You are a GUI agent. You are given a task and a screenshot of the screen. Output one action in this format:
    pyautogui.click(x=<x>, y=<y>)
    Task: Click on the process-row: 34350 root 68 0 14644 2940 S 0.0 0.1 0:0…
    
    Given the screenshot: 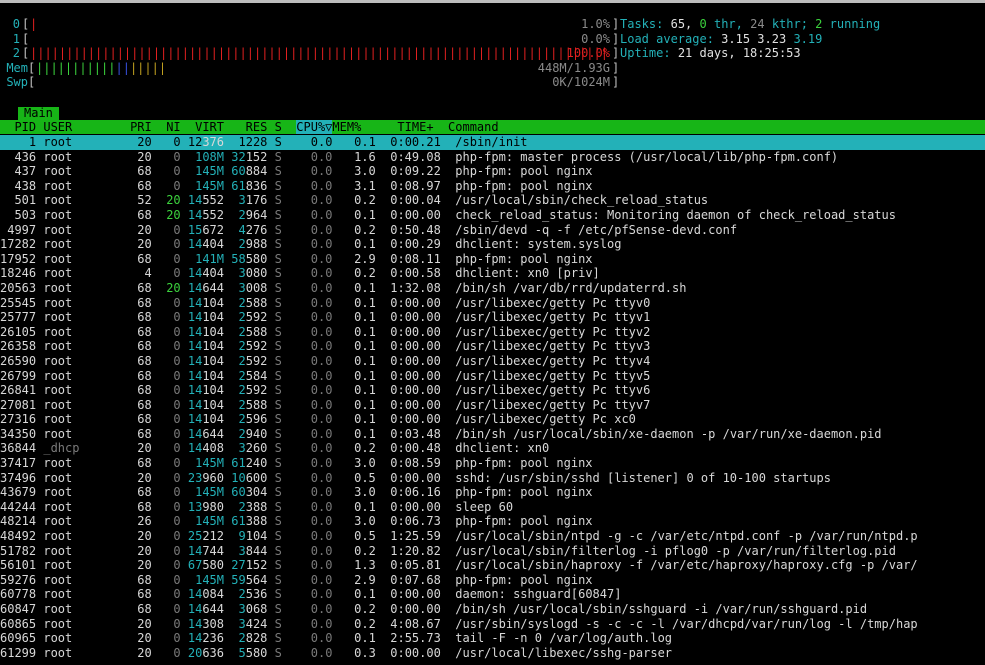 What is the action you would take?
    pyautogui.click(x=492, y=434)
    